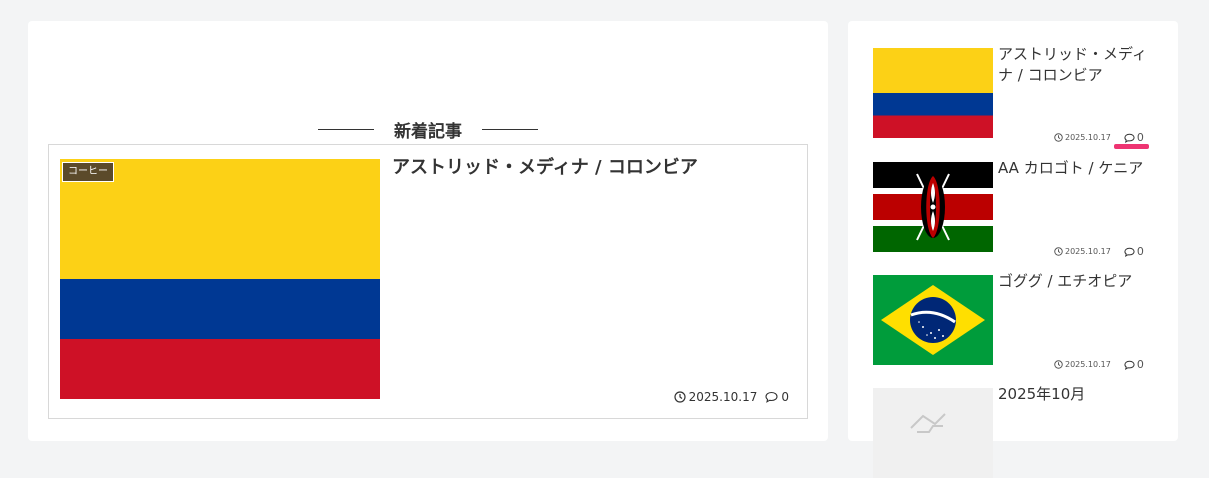 This screenshot has width=1209, height=478. I want to click on sidebar-post-title: 2025年10月, so click(1078, 394).